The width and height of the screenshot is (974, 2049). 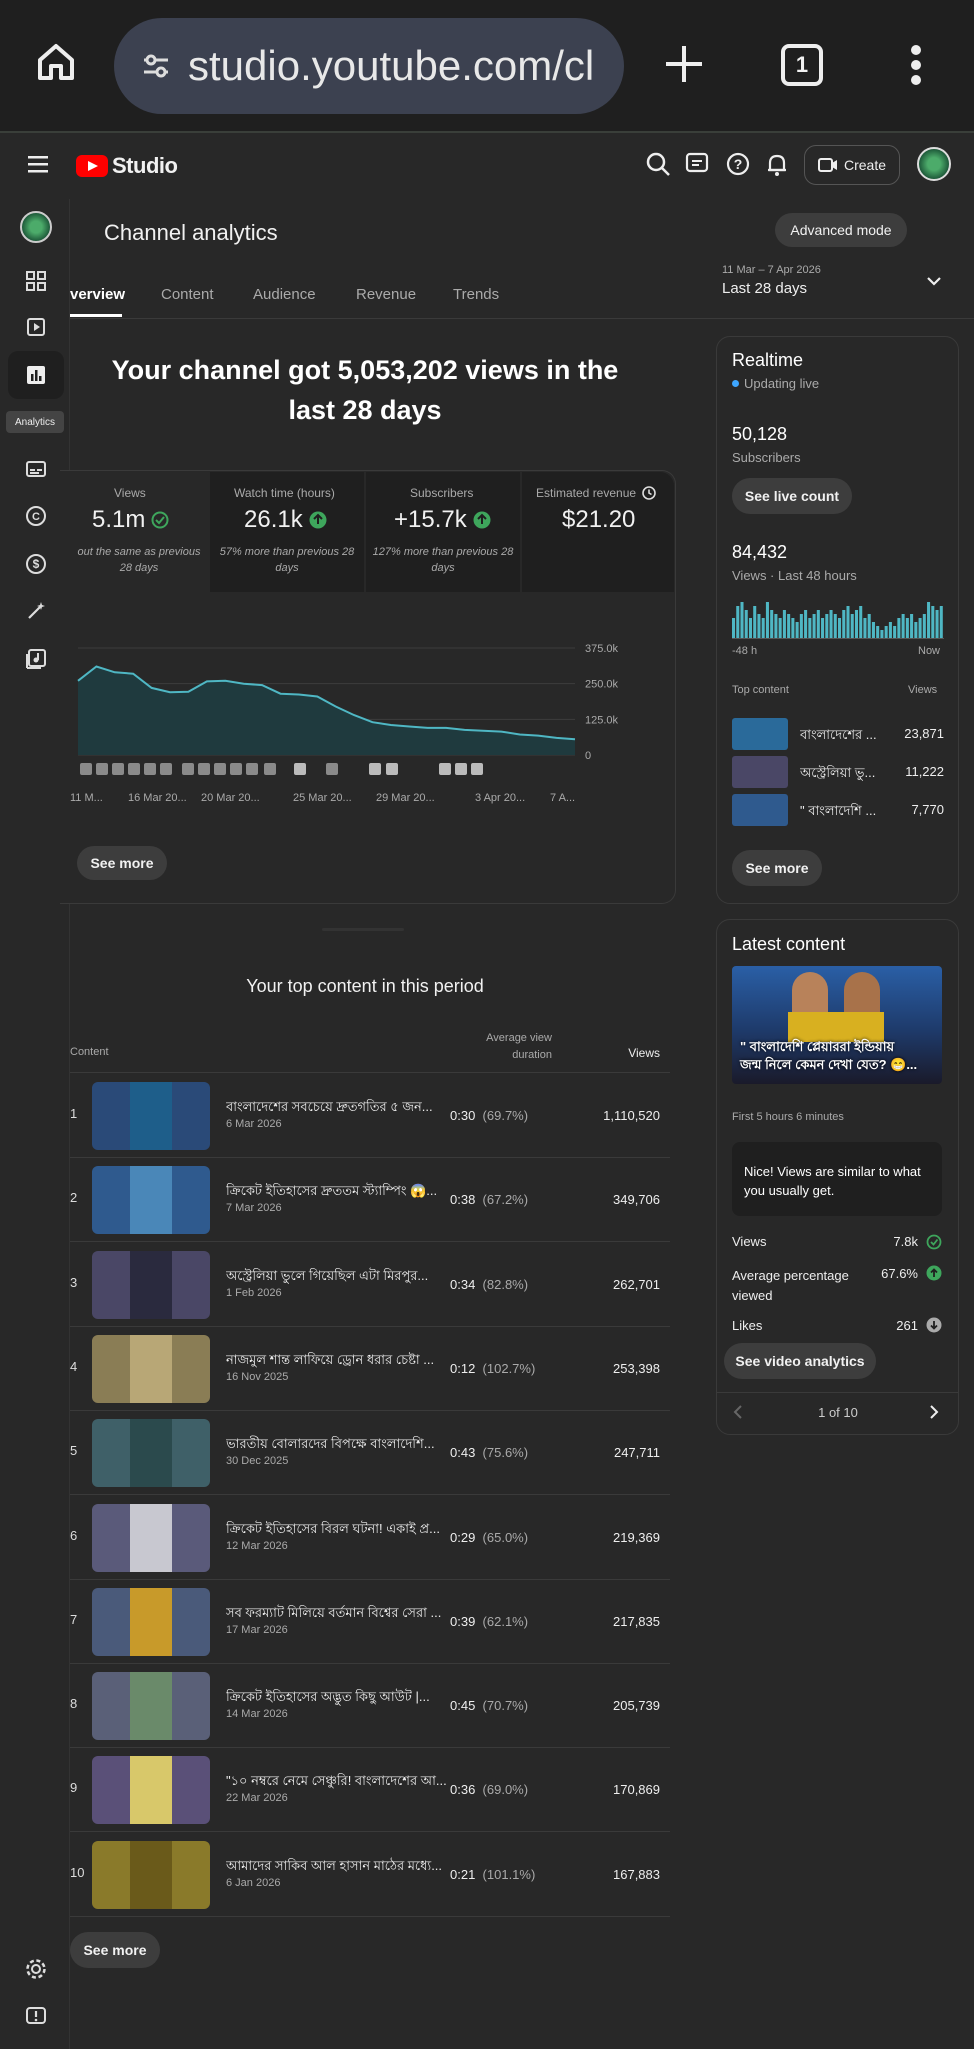 What do you see at coordinates (36, 2017) in the screenshot?
I see `send-feedback-icon` at bounding box center [36, 2017].